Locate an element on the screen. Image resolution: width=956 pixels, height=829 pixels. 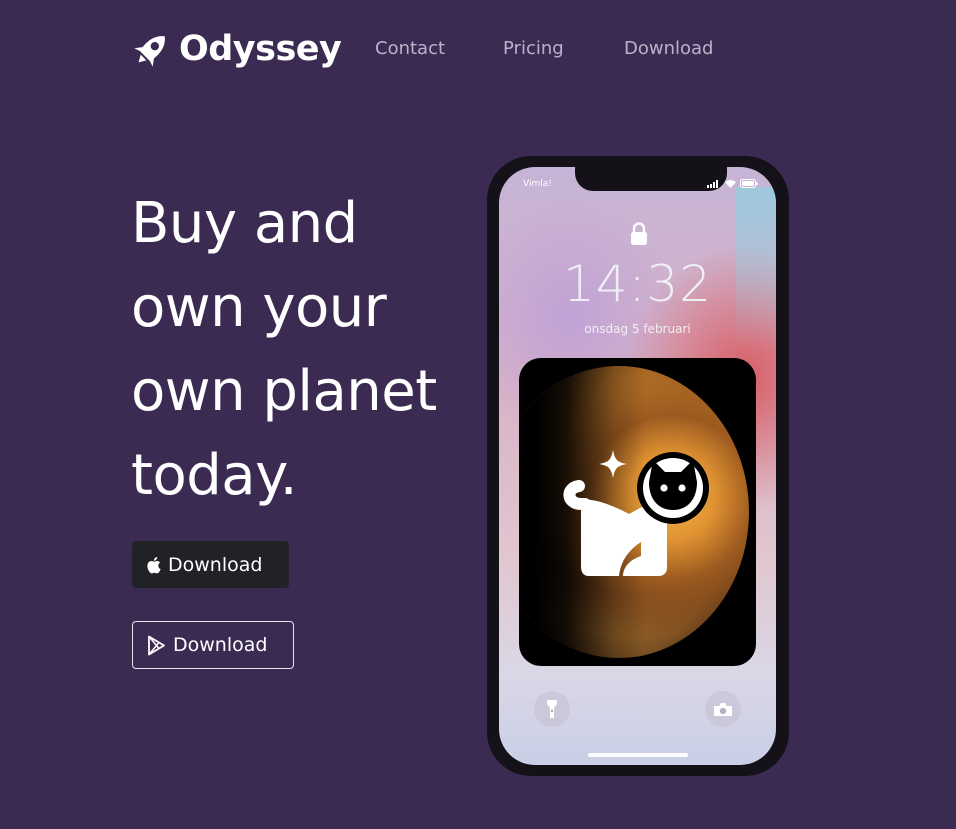
home-indicator is located at coordinates (638, 755).